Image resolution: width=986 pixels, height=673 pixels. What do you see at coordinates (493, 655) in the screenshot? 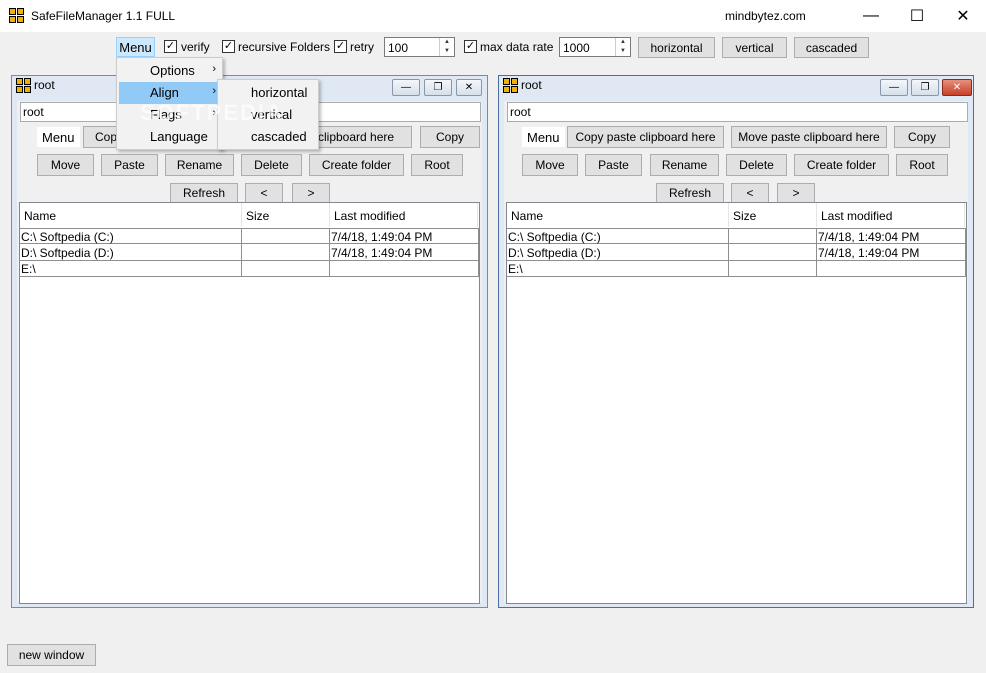
I see `bottom-bar: new window` at bounding box center [493, 655].